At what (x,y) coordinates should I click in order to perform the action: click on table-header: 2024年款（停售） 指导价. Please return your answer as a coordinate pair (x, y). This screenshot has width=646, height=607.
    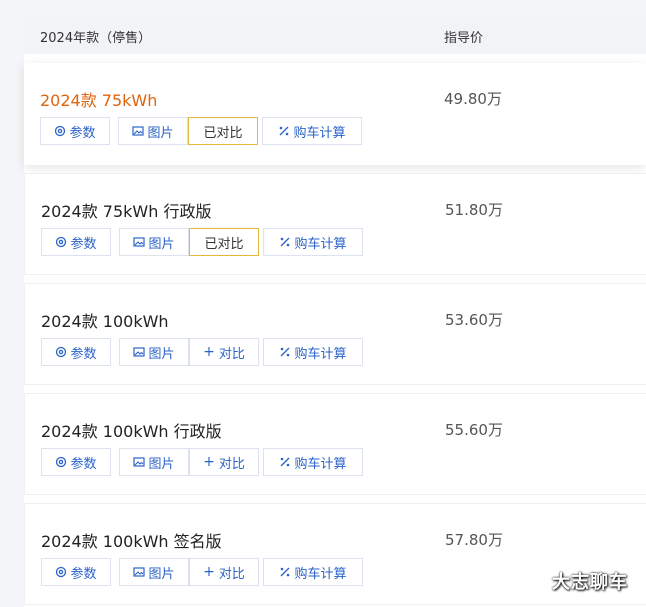
    Looking at the image, I should click on (335, 35).